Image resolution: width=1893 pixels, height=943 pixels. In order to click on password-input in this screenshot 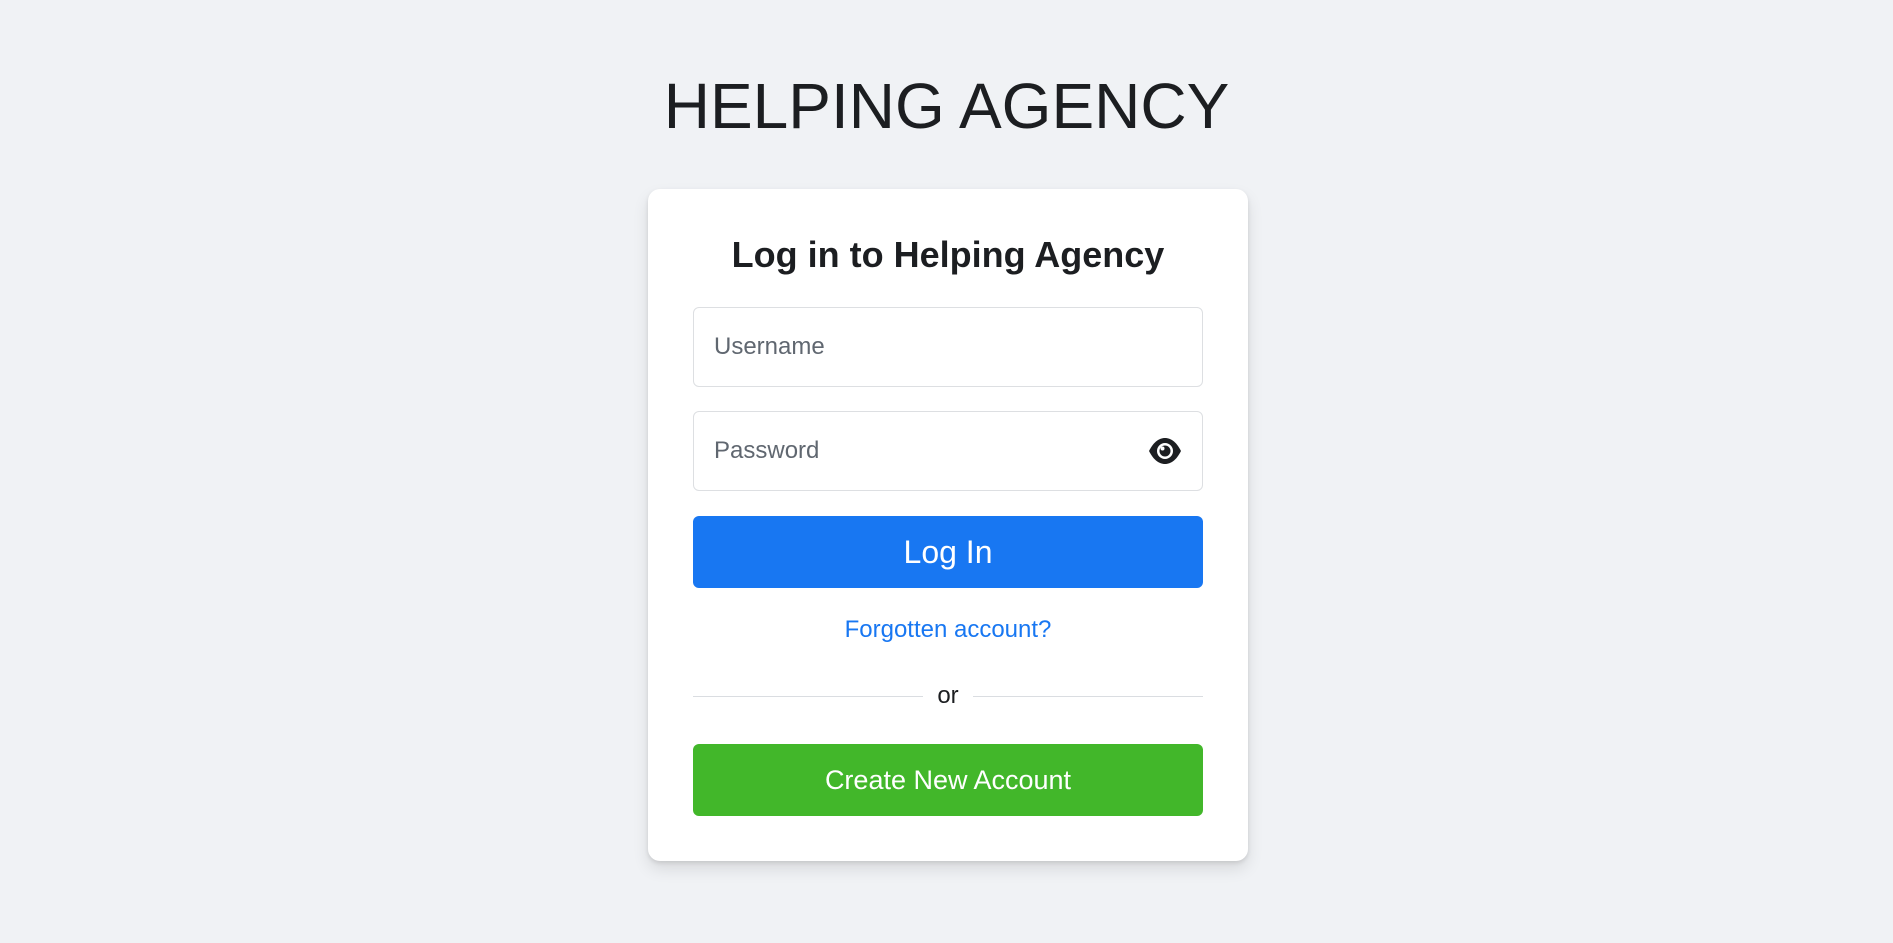, I will do `click(948, 451)`.